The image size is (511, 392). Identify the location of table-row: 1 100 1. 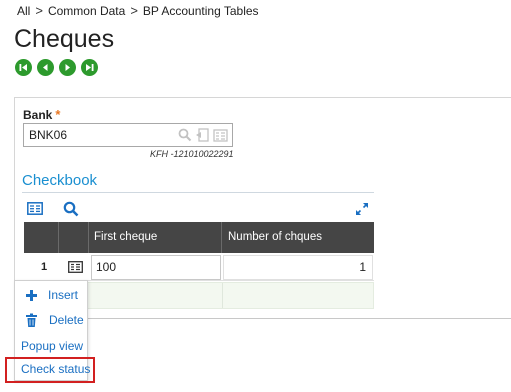
(199, 267).